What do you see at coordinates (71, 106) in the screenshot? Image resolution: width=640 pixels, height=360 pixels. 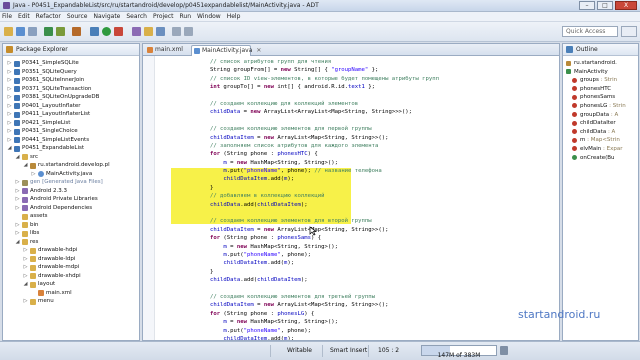 I see `tree-item: ▷ P0401_LayoutInflater` at bounding box center [71, 106].